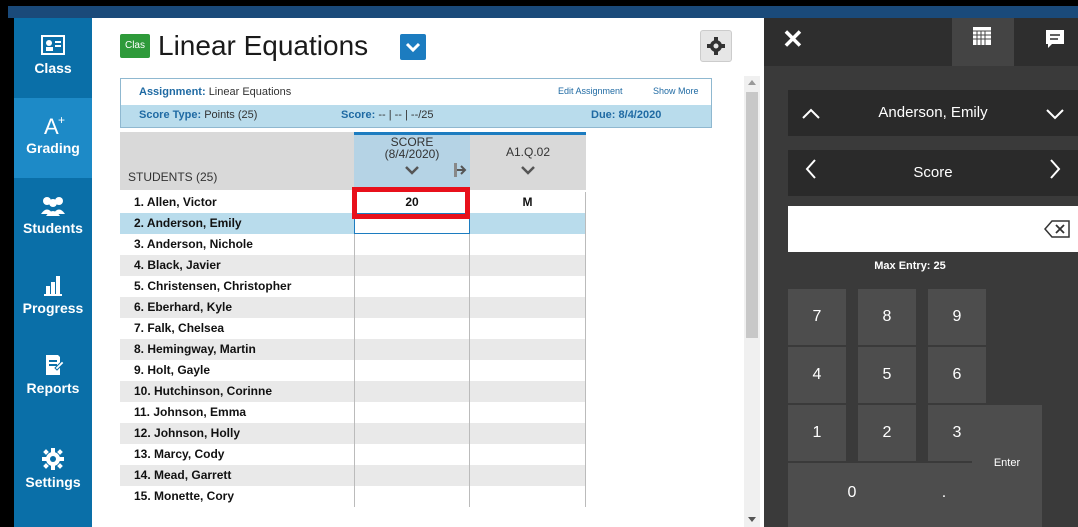  Describe the element at coordinates (957, 317) in the screenshot. I see `key-9: 9` at that location.